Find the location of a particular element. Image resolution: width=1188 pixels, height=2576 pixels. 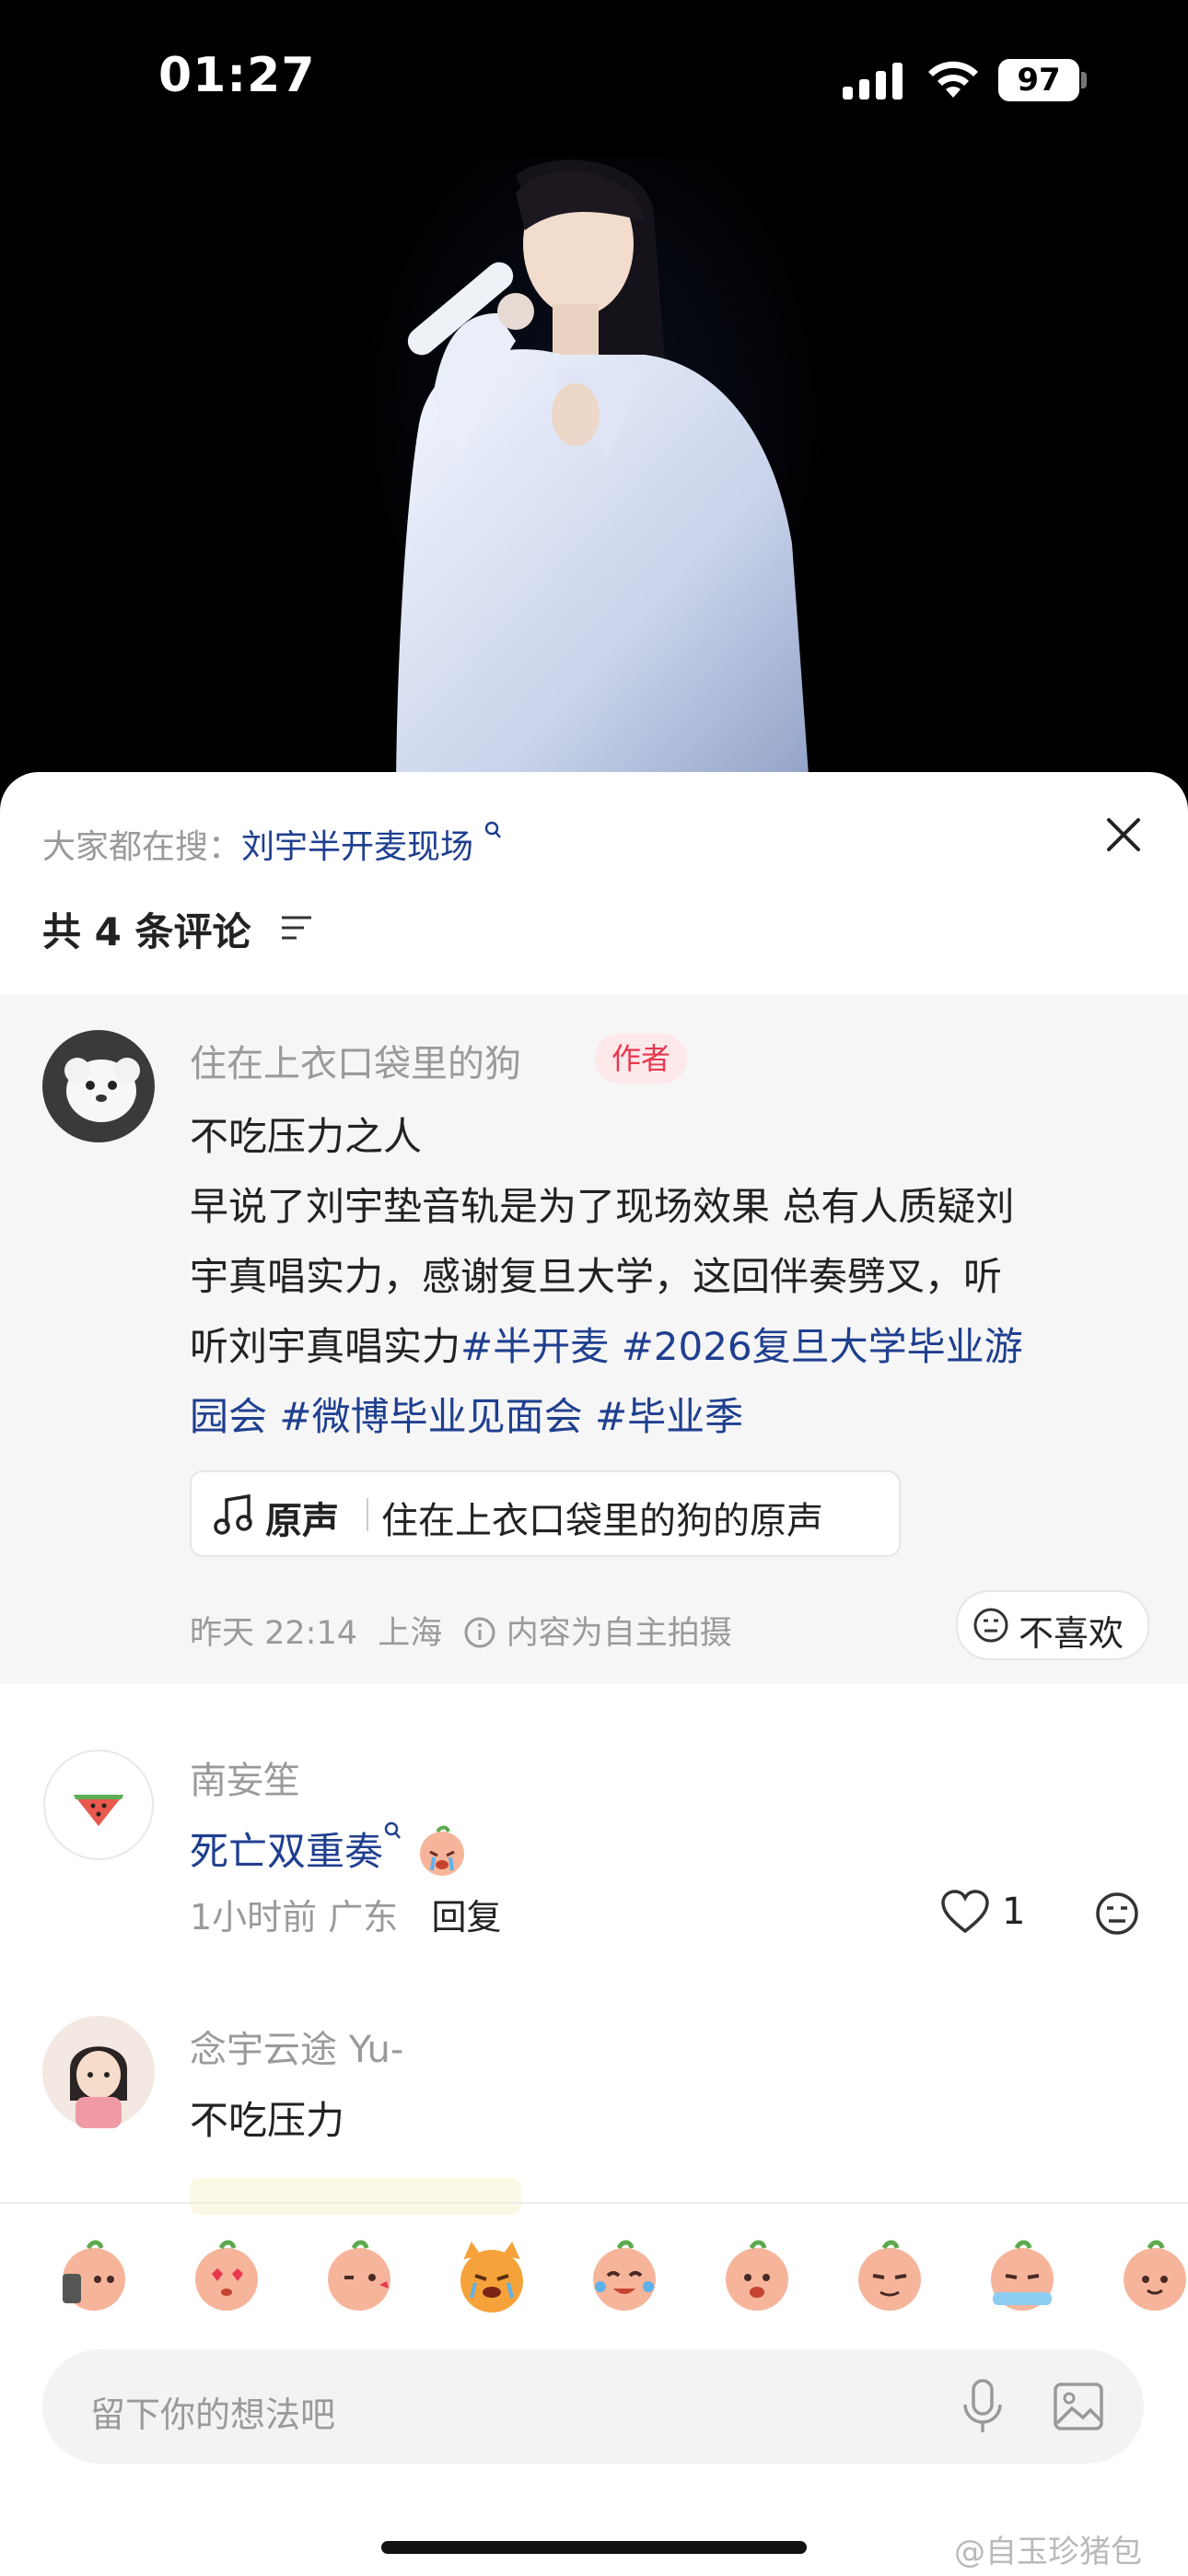

author-badge: 作者 is located at coordinates (641, 1058).